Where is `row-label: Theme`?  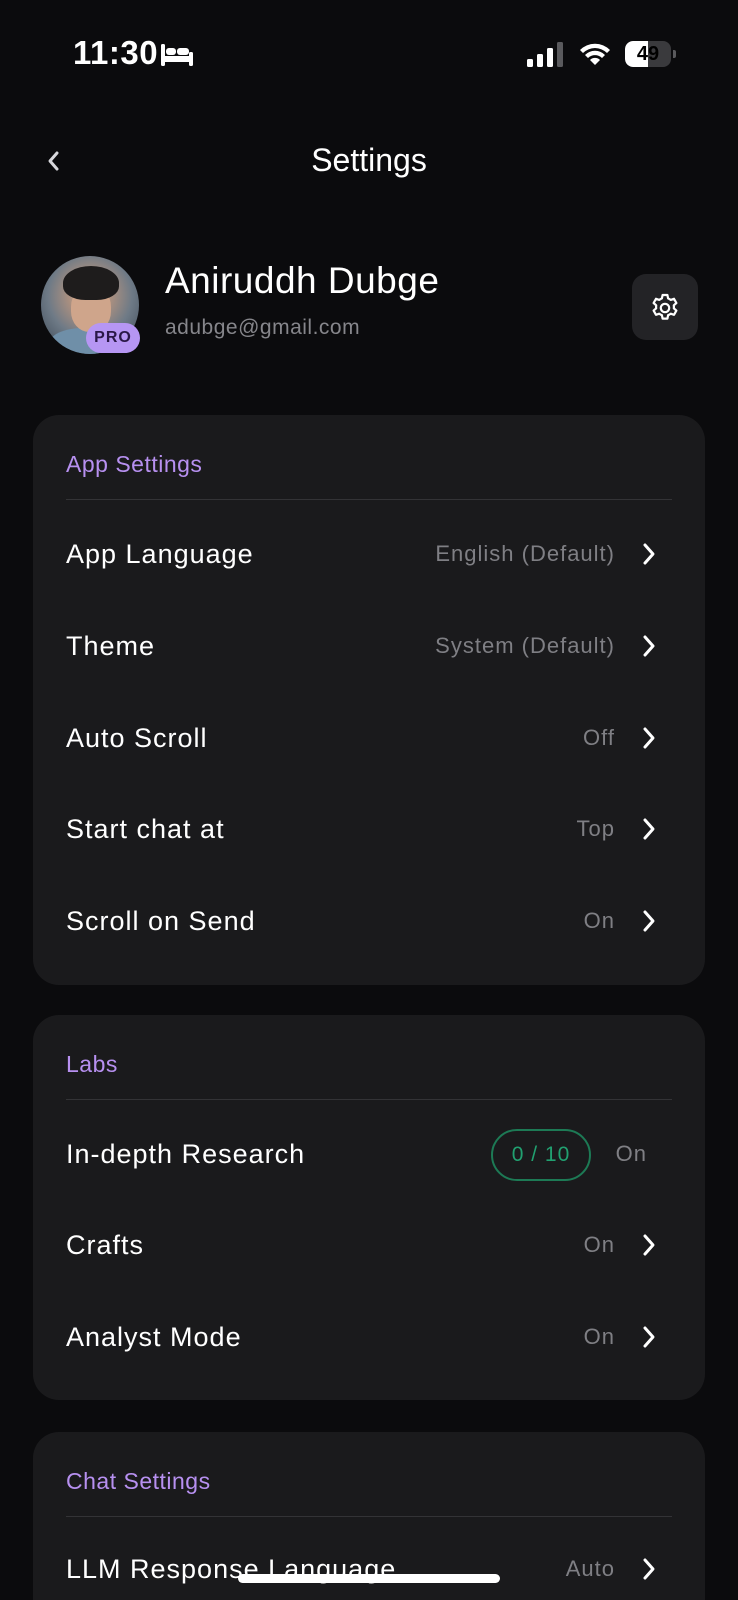 row-label: Theme is located at coordinates (111, 646).